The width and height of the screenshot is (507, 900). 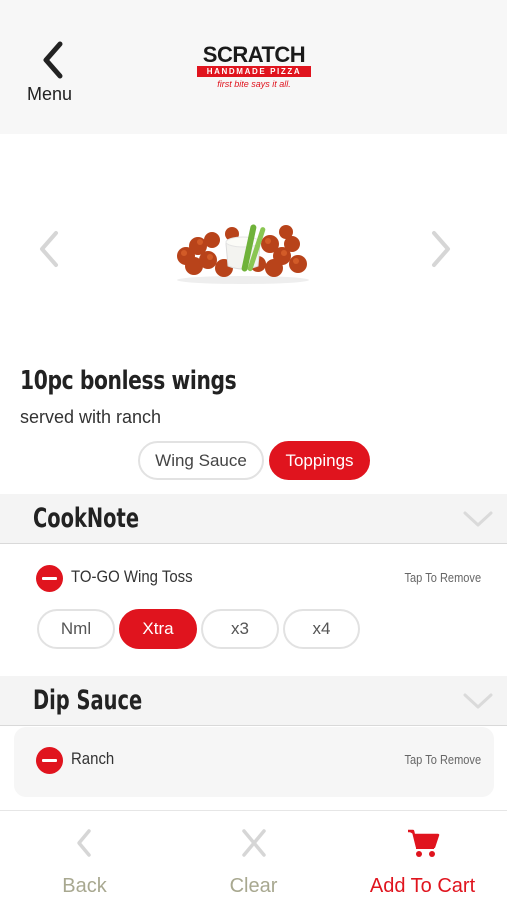 I want to click on logo-wordmark: SCRATCH, so click(x=254, y=54).